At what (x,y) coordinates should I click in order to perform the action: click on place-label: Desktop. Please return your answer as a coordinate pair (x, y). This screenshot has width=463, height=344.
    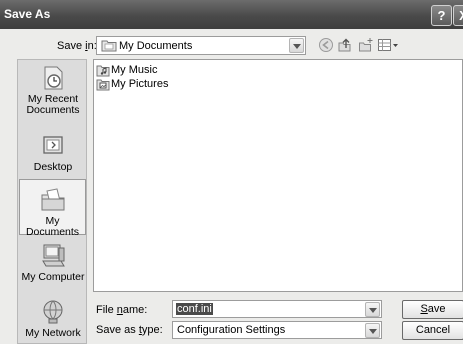
    Looking at the image, I should click on (53, 167).